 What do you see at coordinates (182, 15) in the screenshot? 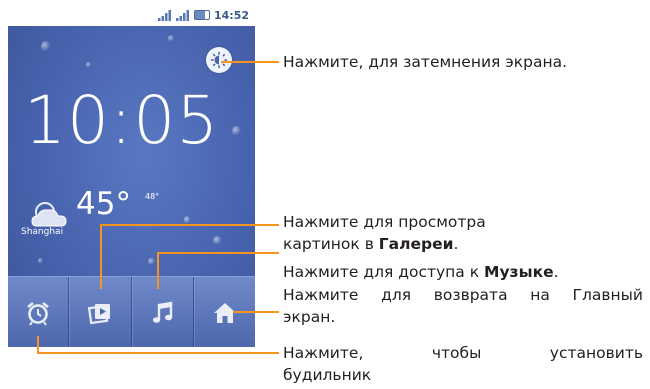
I see `wifi-signal-icon` at bounding box center [182, 15].